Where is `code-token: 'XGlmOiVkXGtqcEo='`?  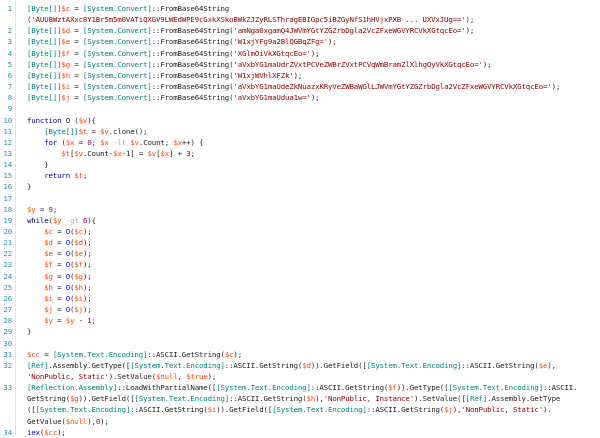
code-token: 'XGlmOiVkXGtqcEo=' is located at coordinates (272, 53).